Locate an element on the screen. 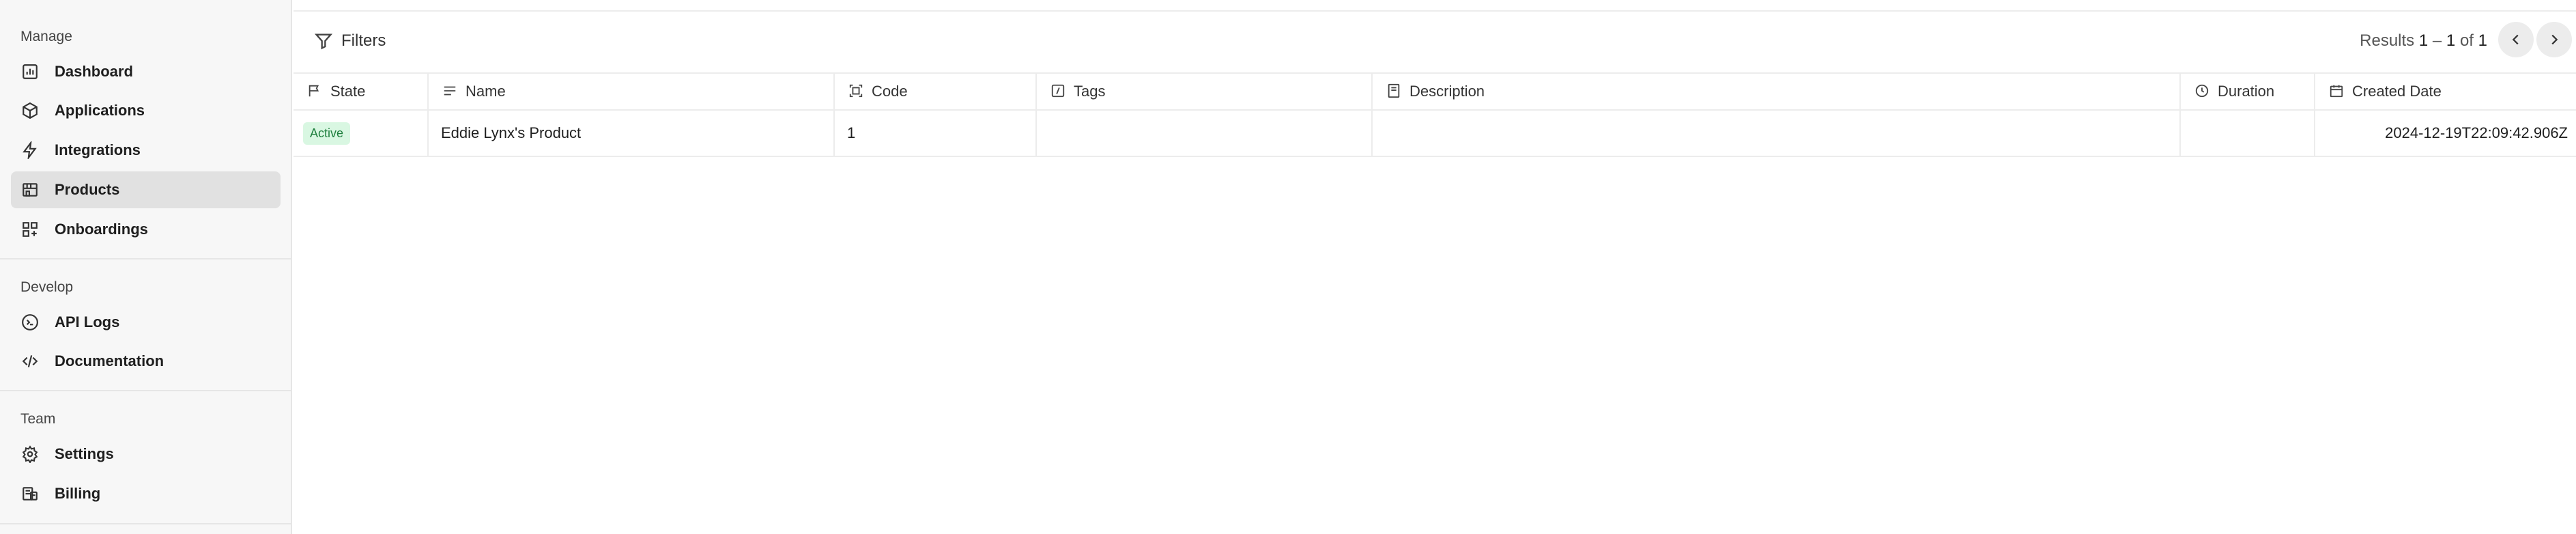  cell-code: 1 is located at coordinates (936, 133).